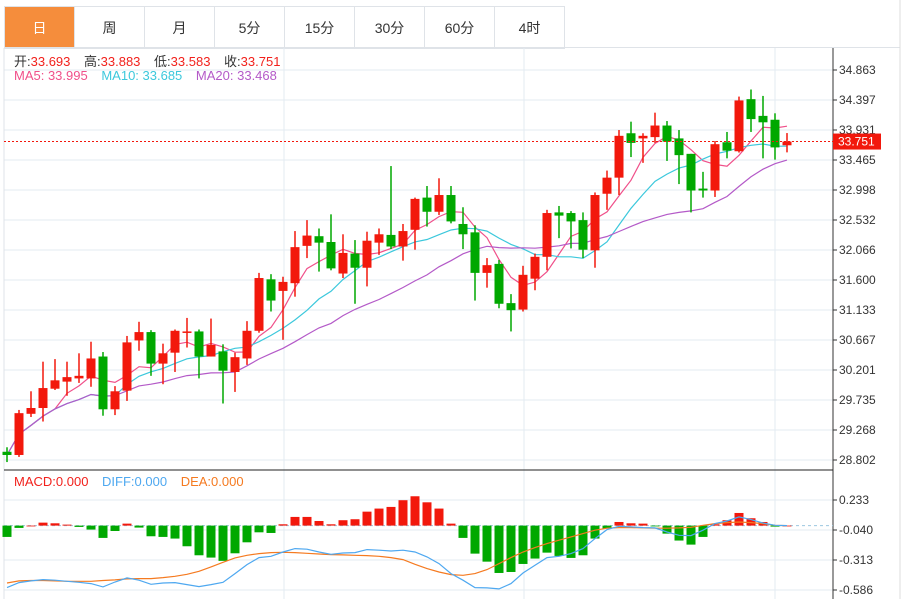 Image resolution: width=906 pixels, height=599 pixels. What do you see at coordinates (856, 530) in the screenshot?
I see `macd-tick-label: -0.040` at bounding box center [856, 530].